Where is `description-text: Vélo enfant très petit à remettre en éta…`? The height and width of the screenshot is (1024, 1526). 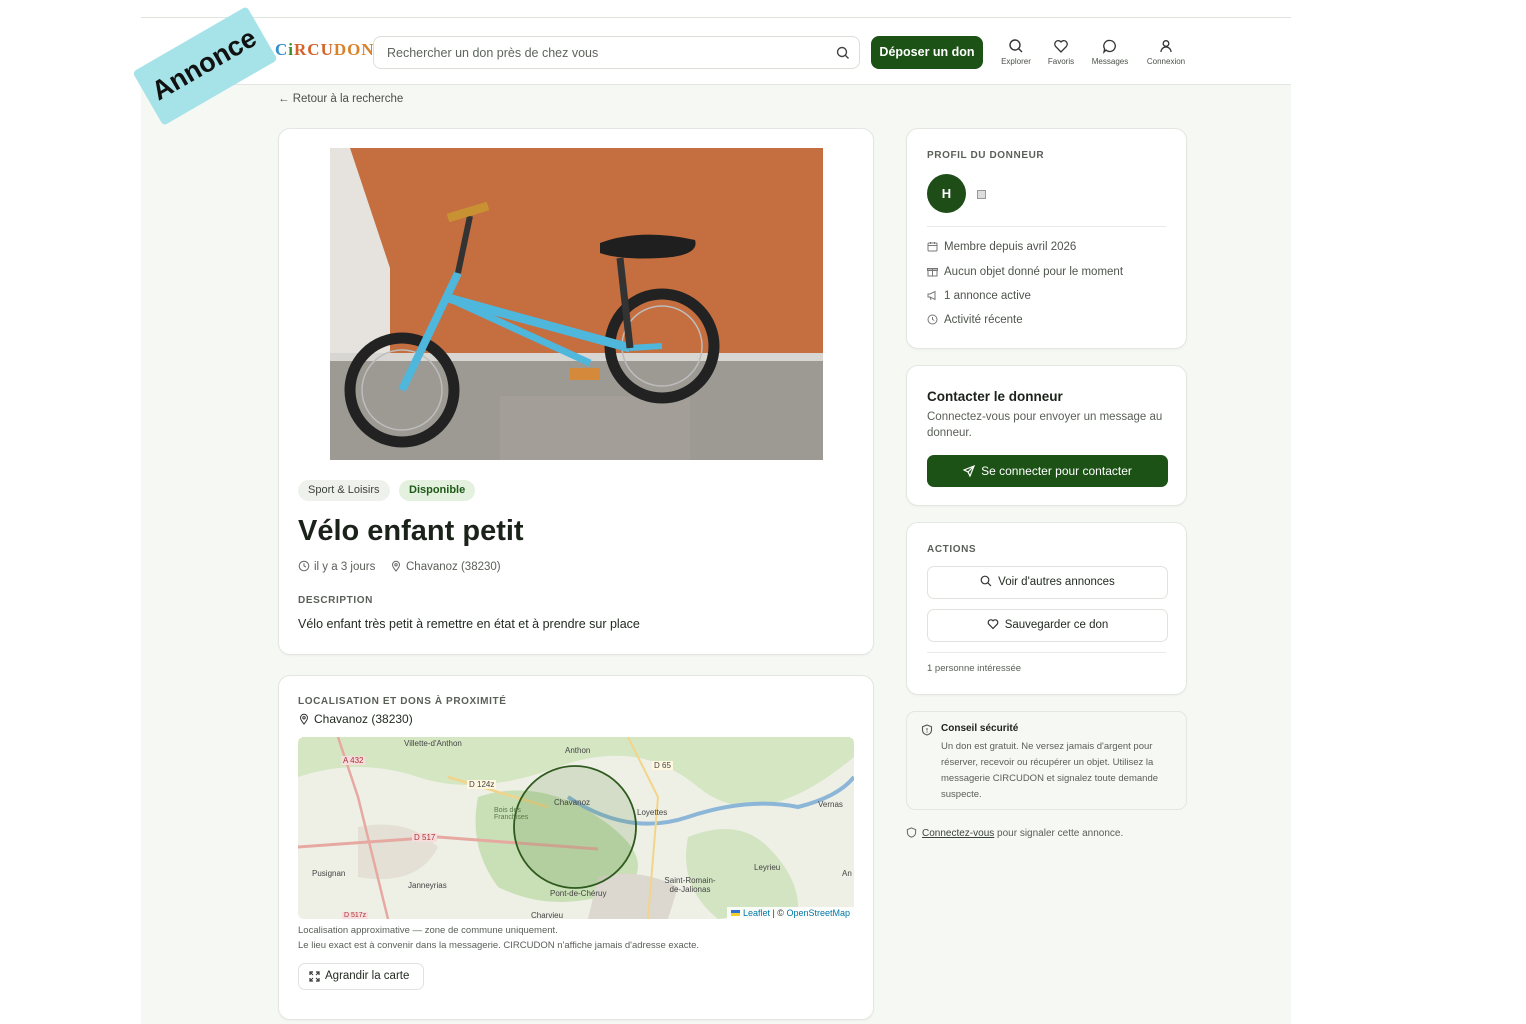
description-text: Vélo enfant très petit à remettre en éta… is located at coordinates (469, 624).